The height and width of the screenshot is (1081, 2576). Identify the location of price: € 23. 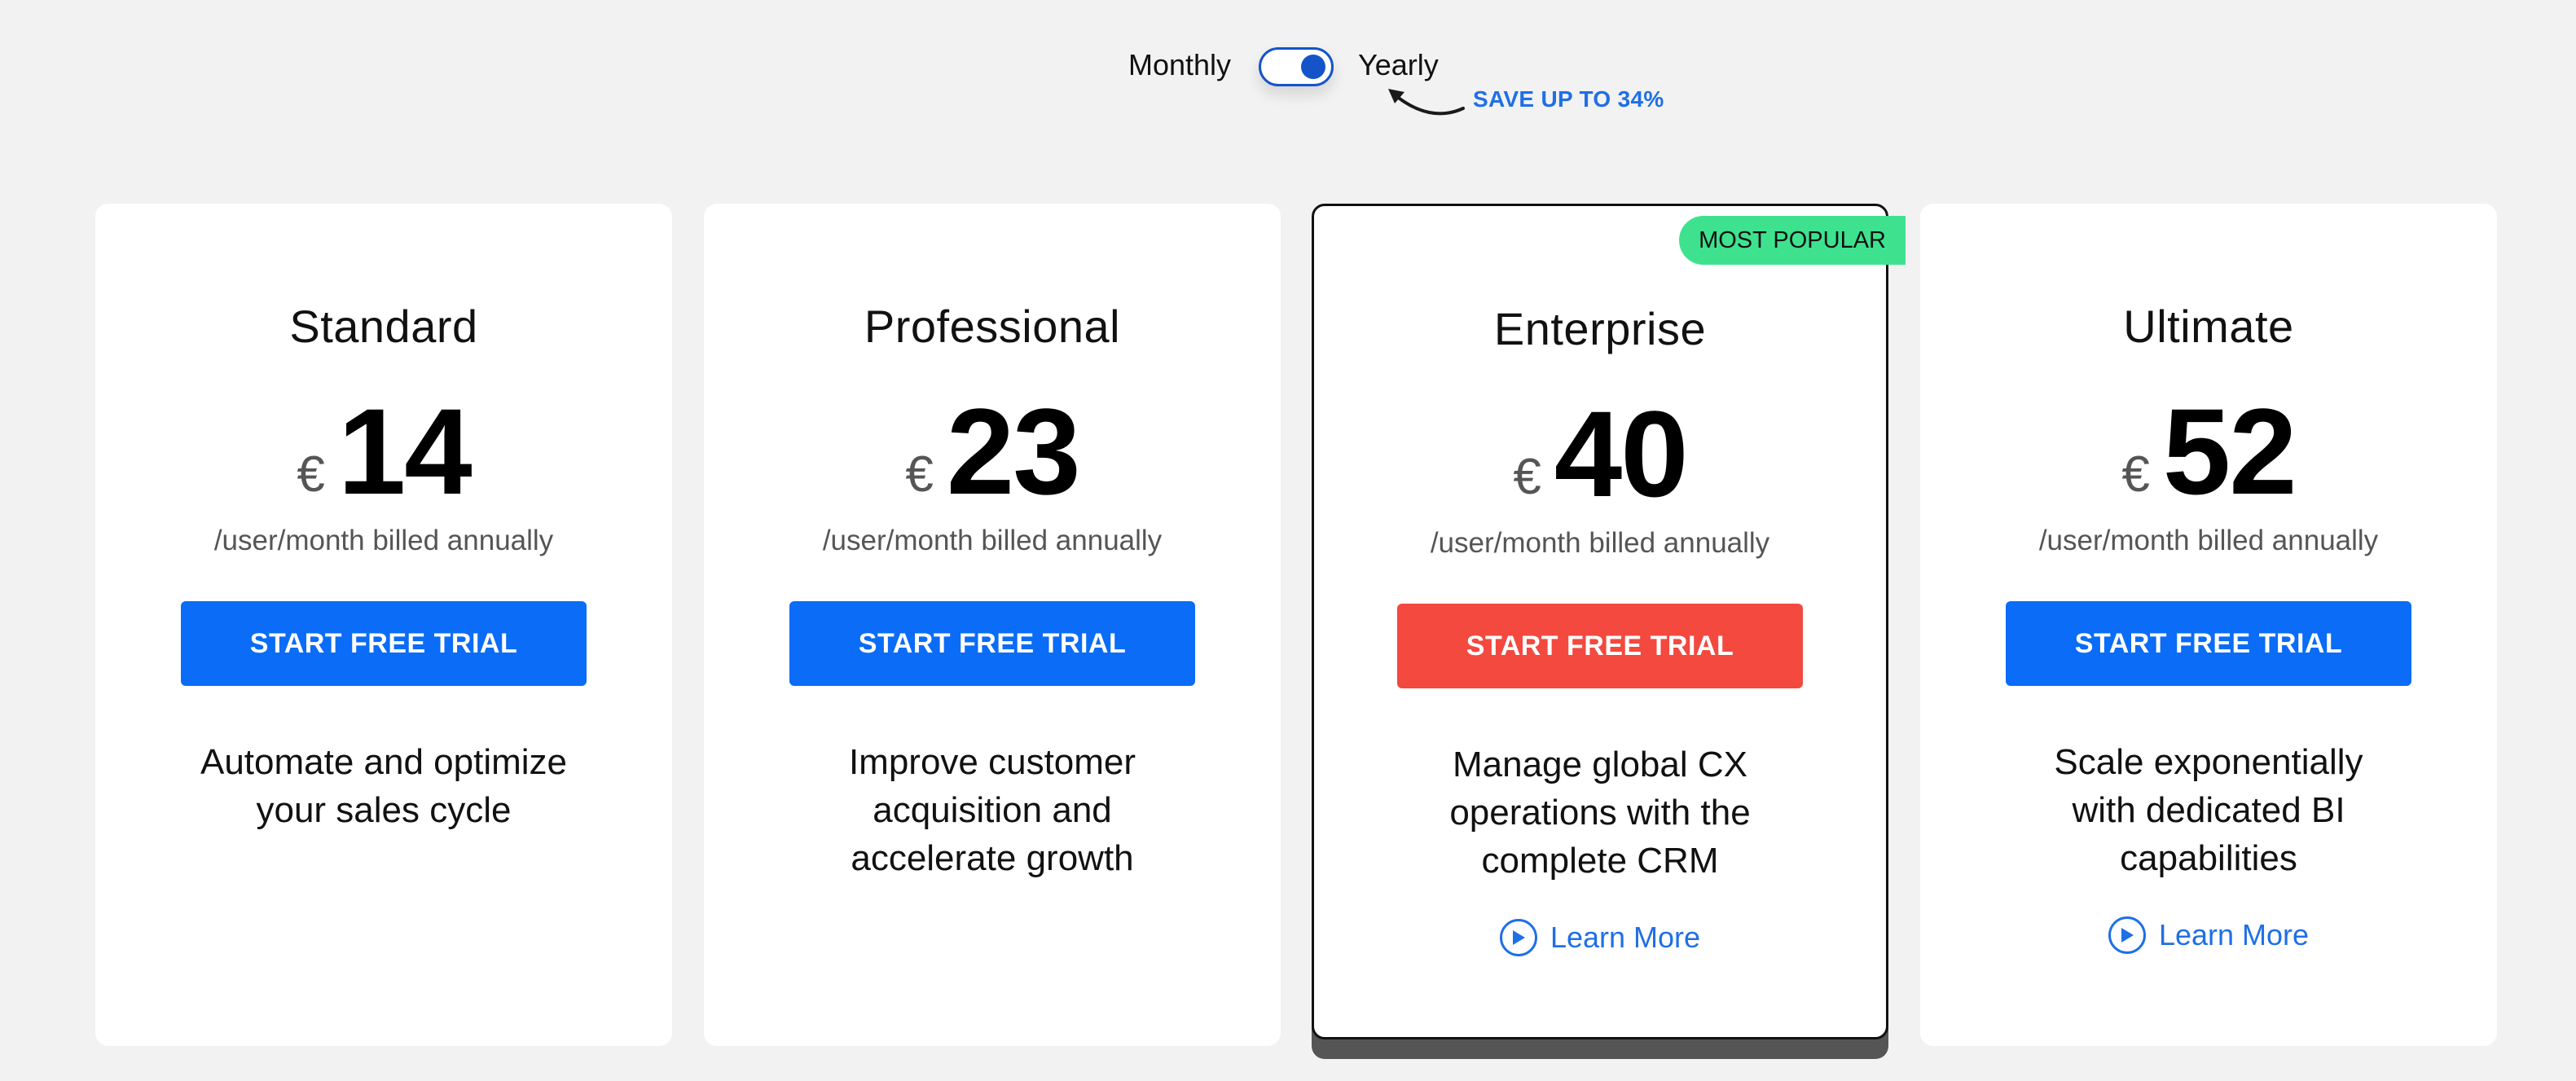
(992, 451).